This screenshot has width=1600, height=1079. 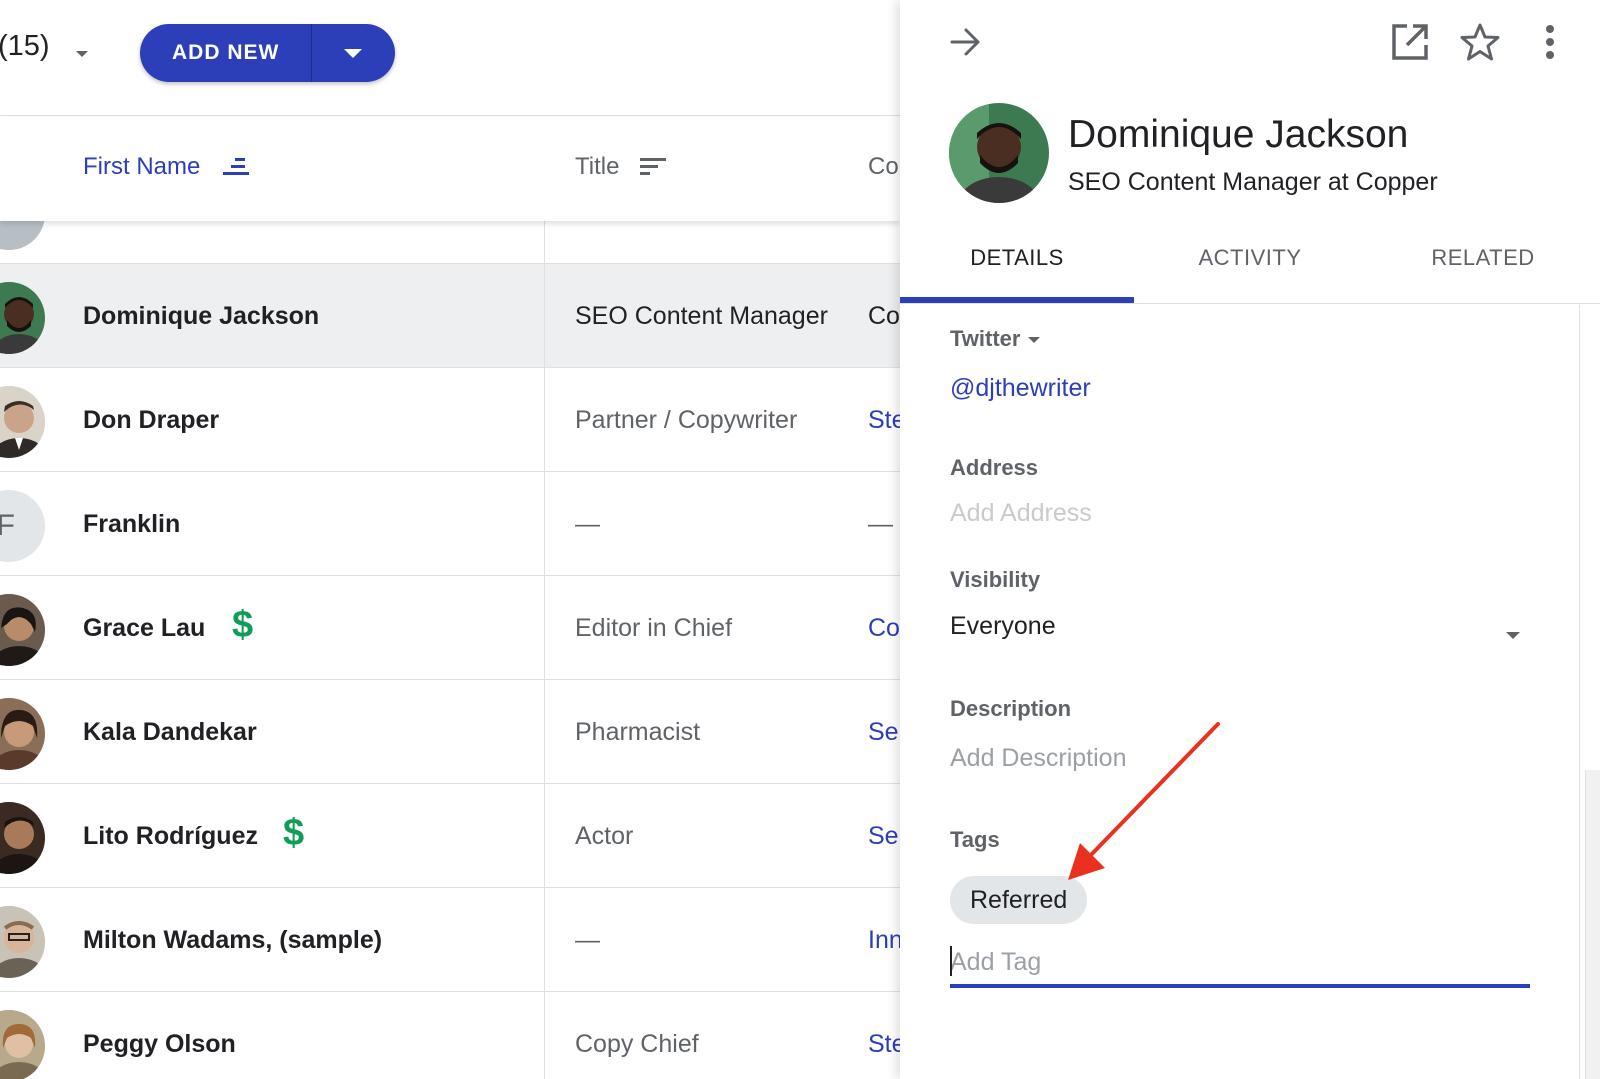 What do you see at coordinates (25, 46) in the screenshot?
I see `record-count: (15)` at bounding box center [25, 46].